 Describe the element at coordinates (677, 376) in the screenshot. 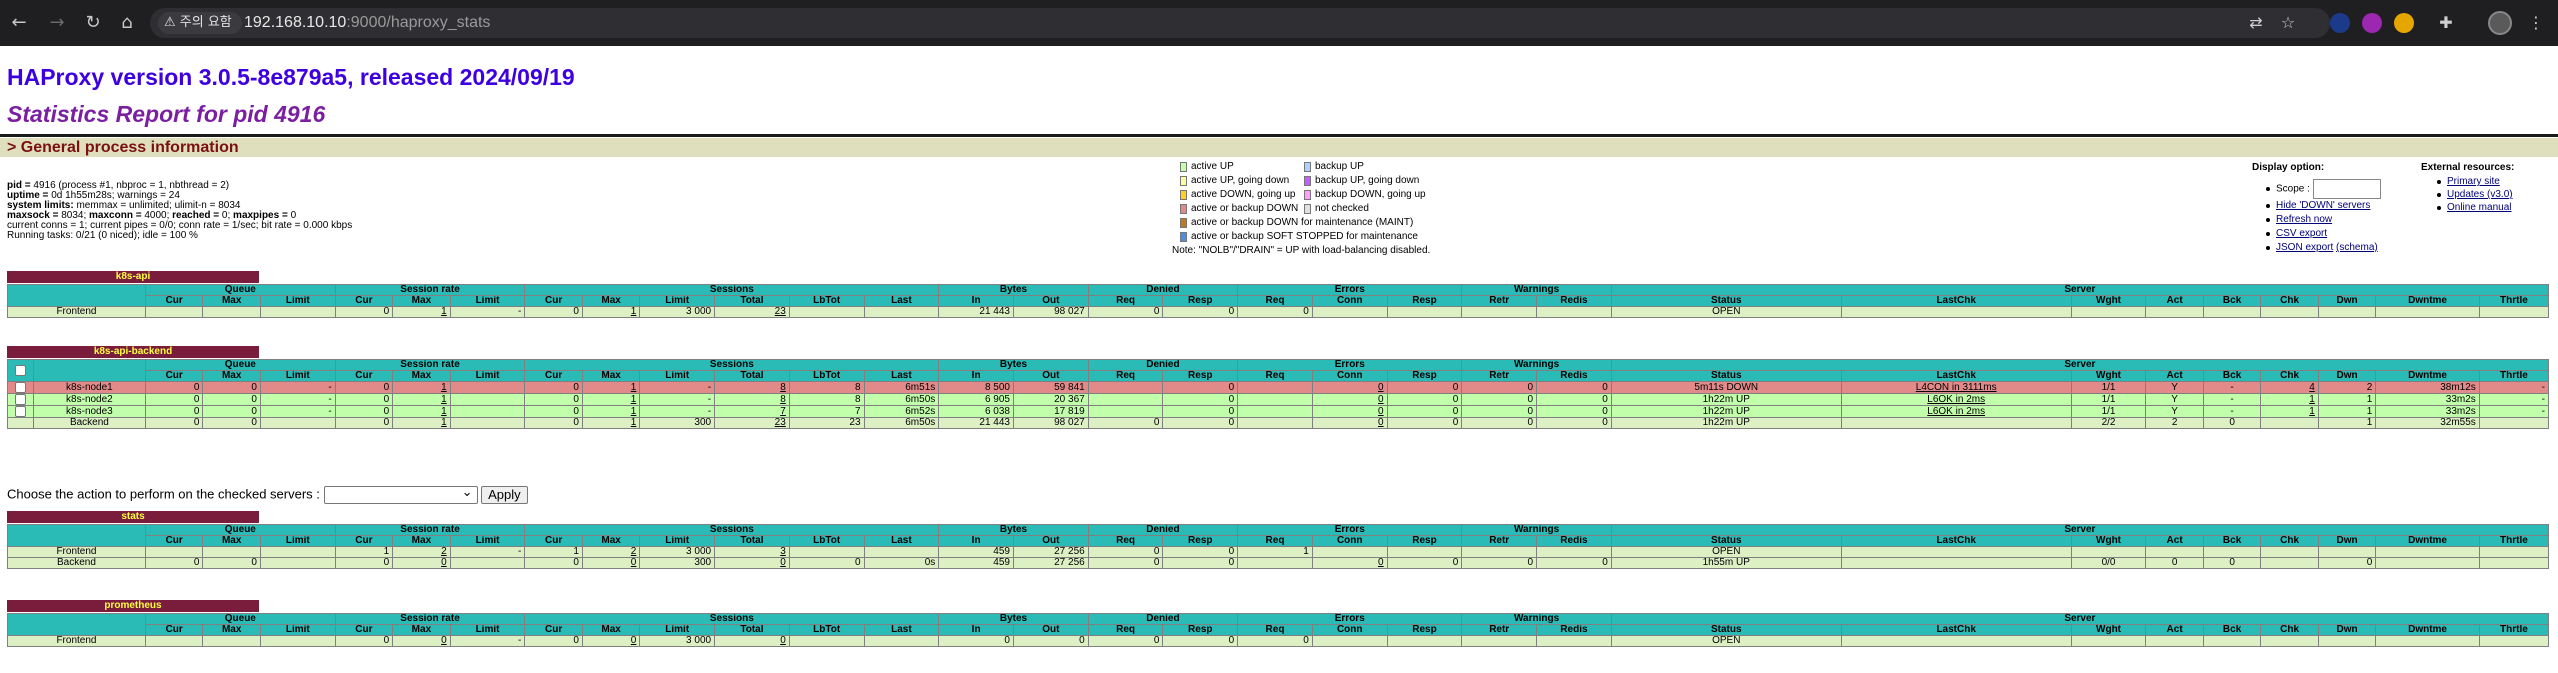

I see `col-header-limit: Limit` at that location.